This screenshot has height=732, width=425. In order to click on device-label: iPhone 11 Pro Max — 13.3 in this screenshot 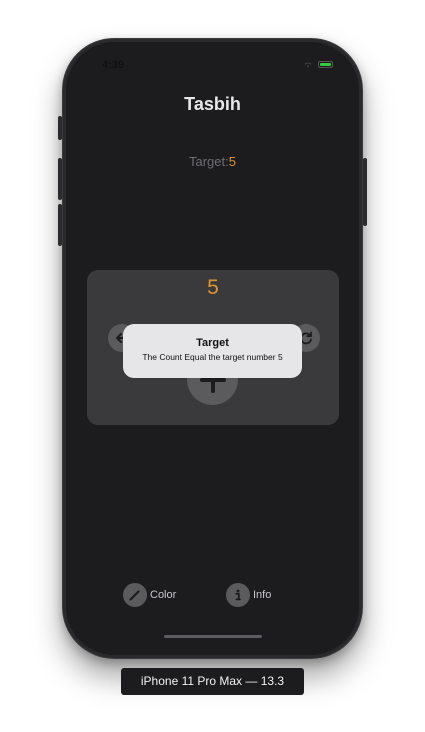, I will do `click(212, 681)`.